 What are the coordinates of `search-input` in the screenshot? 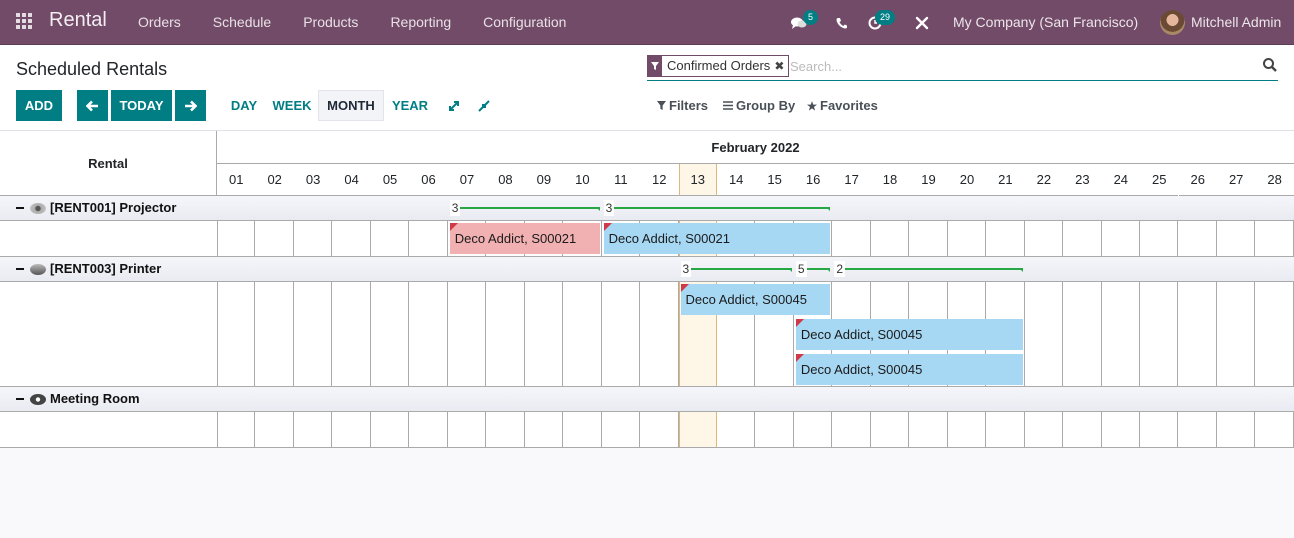 It's located at (1020, 66).